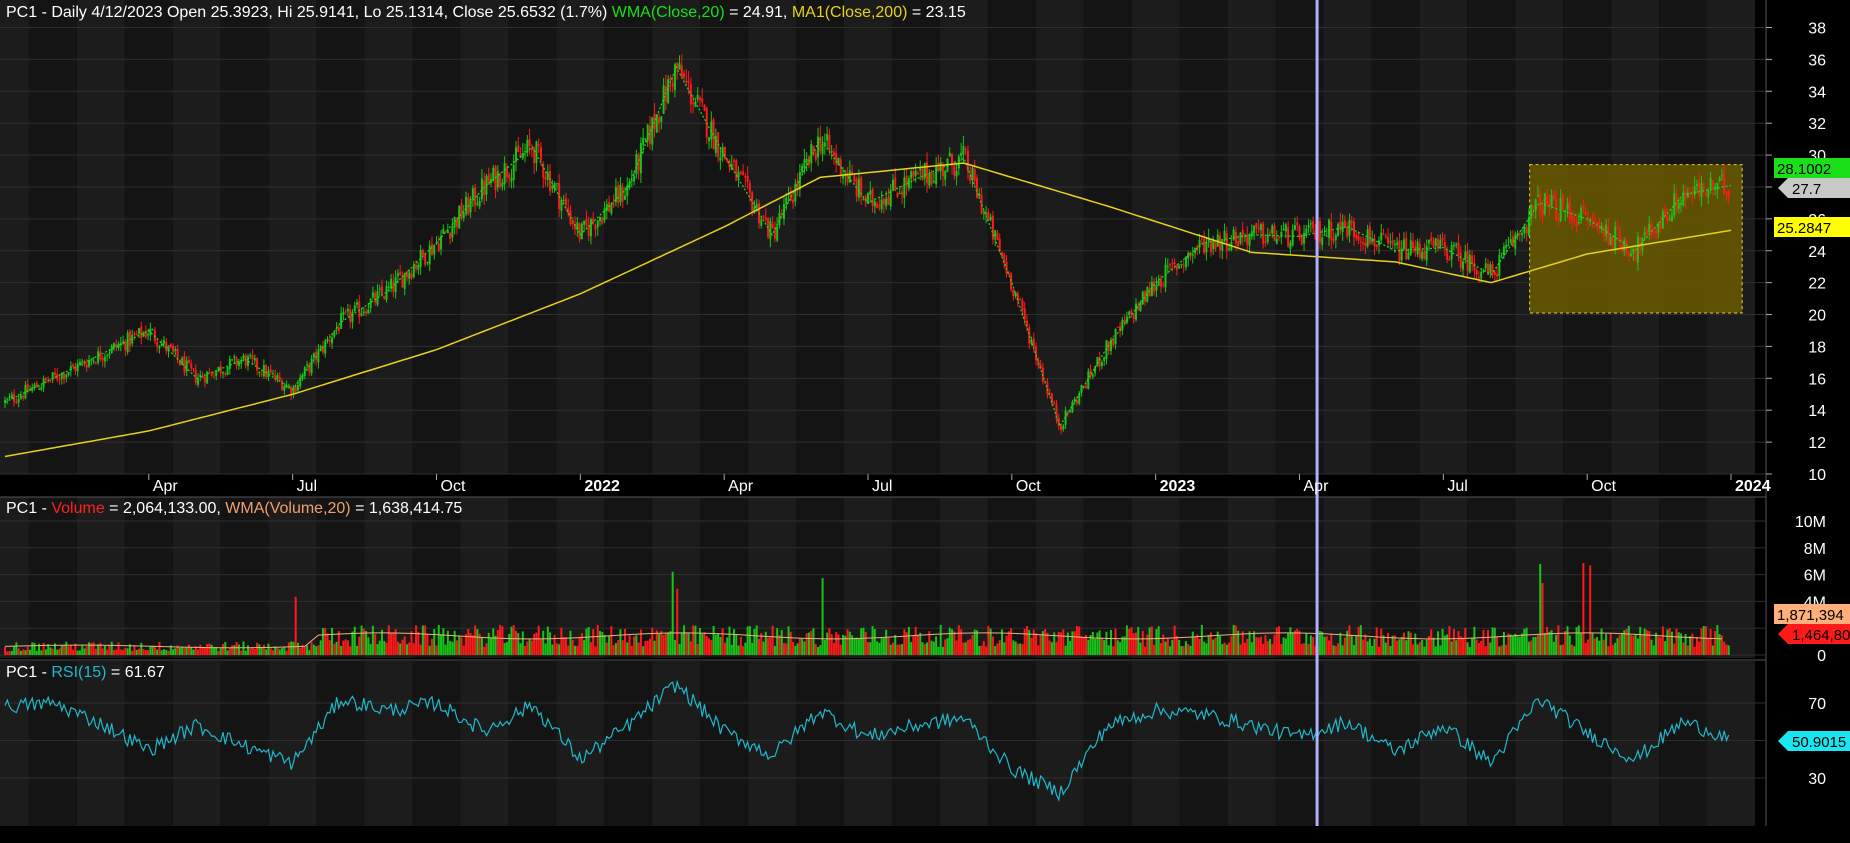  Describe the element at coordinates (28, 508) in the screenshot. I see `volume-header-prefix: PC1 -` at that location.